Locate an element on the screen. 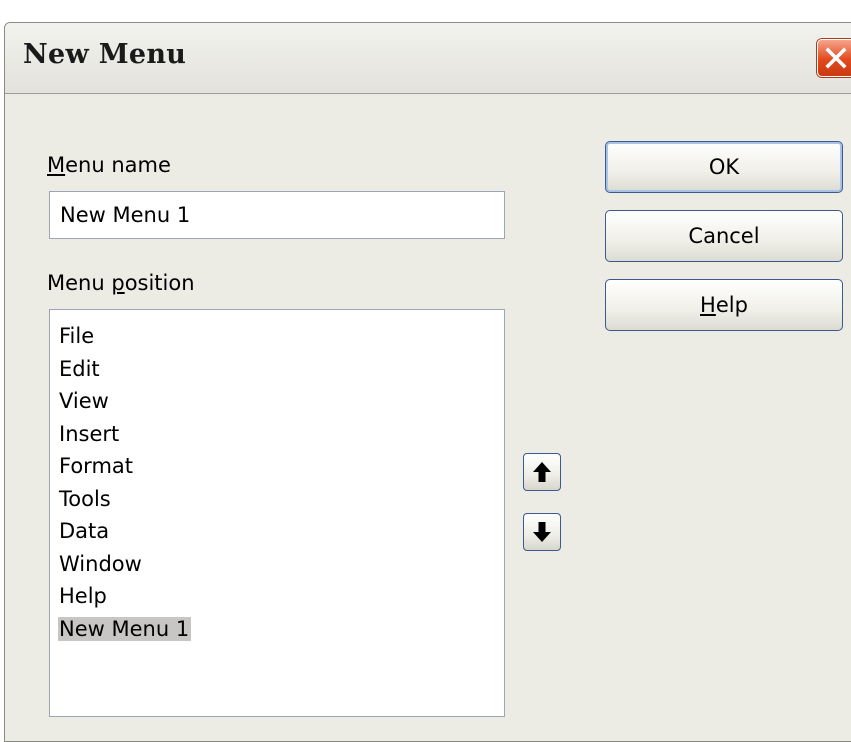 The width and height of the screenshot is (851, 742). list-item-help: Help is located at coordinates (277, 596).